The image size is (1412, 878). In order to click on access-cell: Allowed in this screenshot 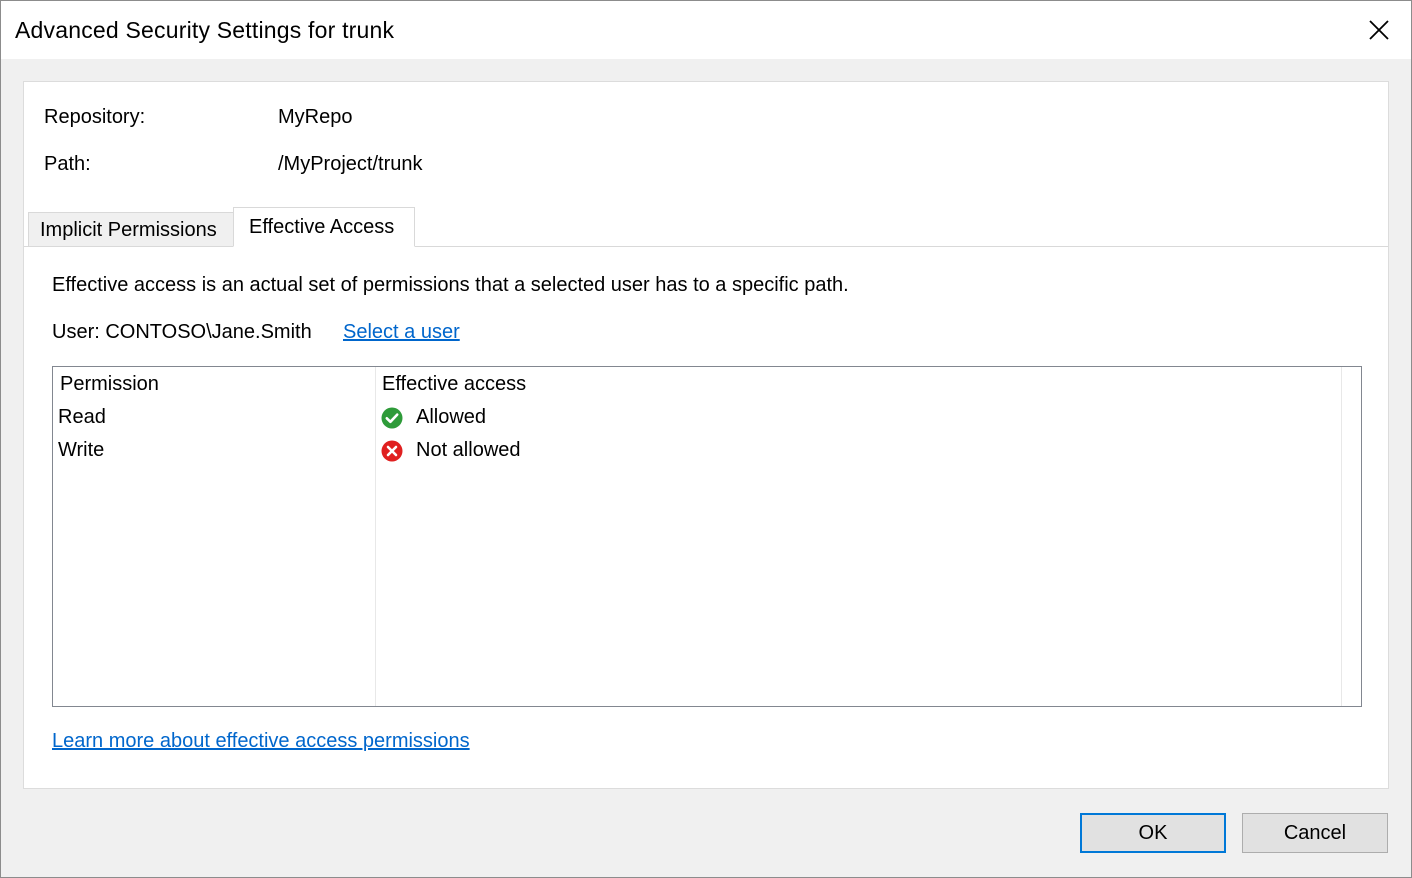, I will do `click(451, 417)`.